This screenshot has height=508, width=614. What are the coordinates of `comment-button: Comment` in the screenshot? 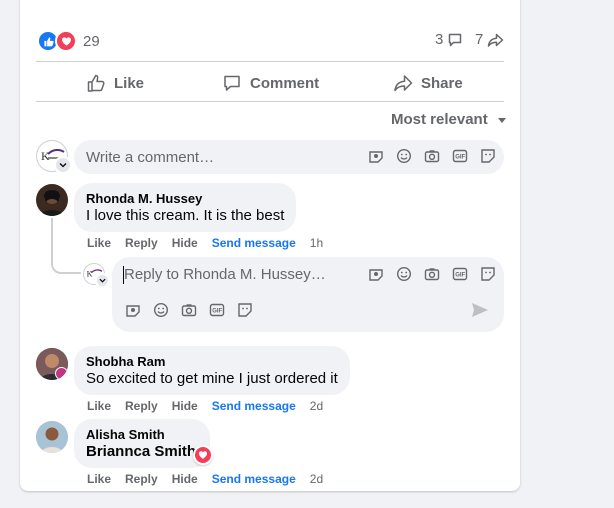 It's located at (270, 83).